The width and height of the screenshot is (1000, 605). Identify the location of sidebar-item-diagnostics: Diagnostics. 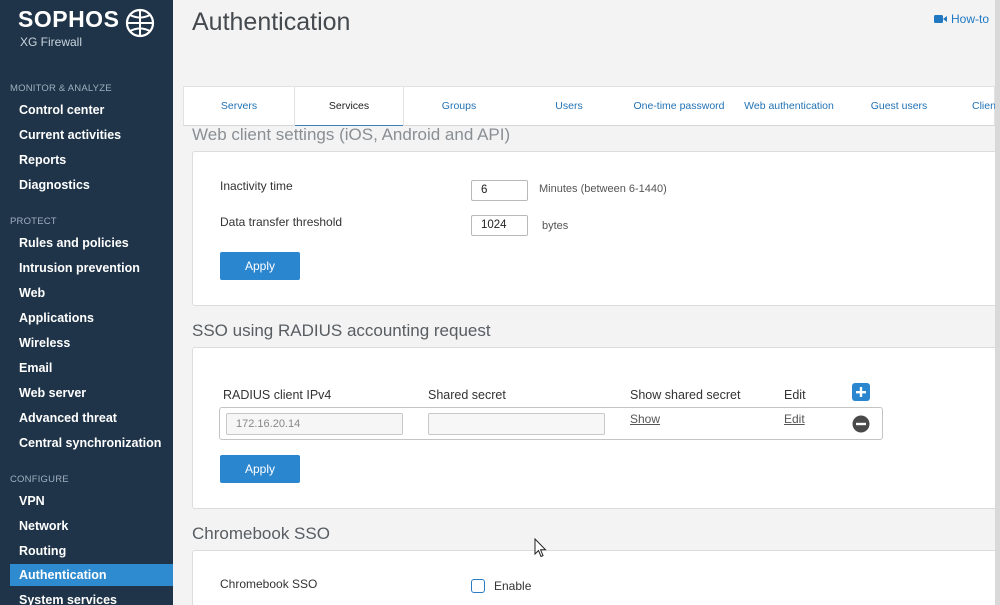
(91, 185).